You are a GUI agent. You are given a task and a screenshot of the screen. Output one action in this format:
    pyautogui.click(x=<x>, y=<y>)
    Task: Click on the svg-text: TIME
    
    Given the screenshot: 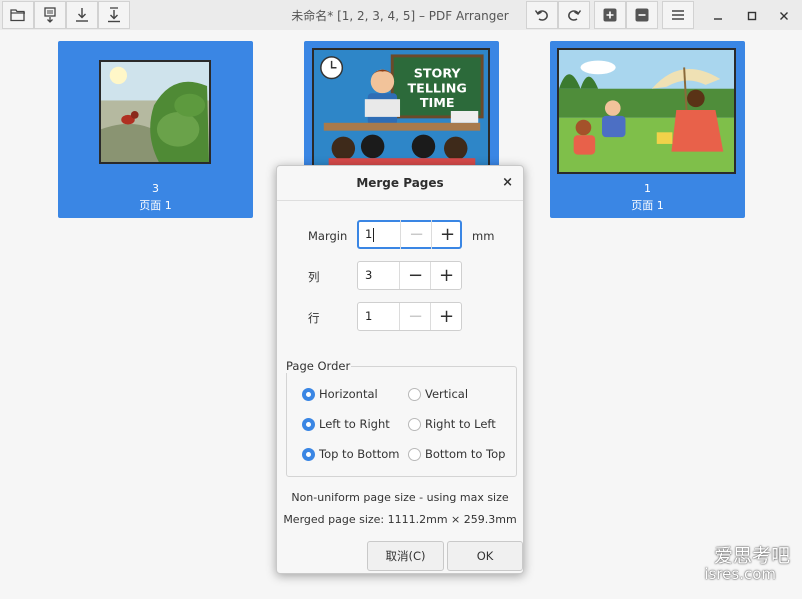 What is the action you would take?
    pyautogui.click(x=437, y=103)
    